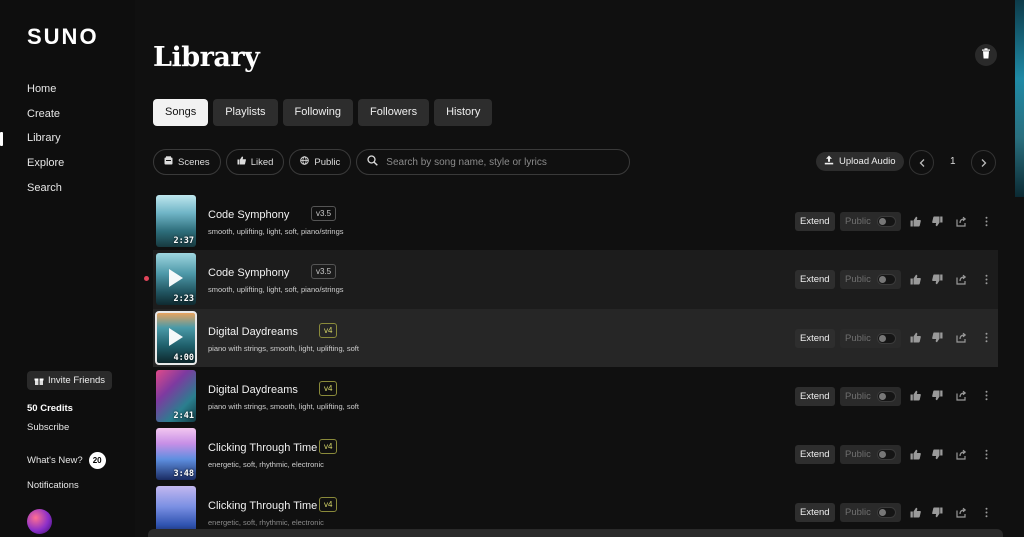  Describe the element at coordinates (176, 395) in the screenshot. I see `song-cover: 2:41` at that location.